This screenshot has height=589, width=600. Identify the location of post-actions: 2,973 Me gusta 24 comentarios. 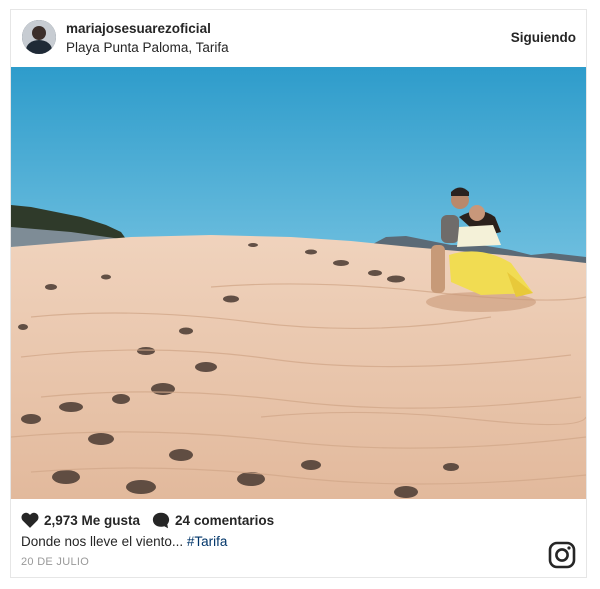
(153, 520).